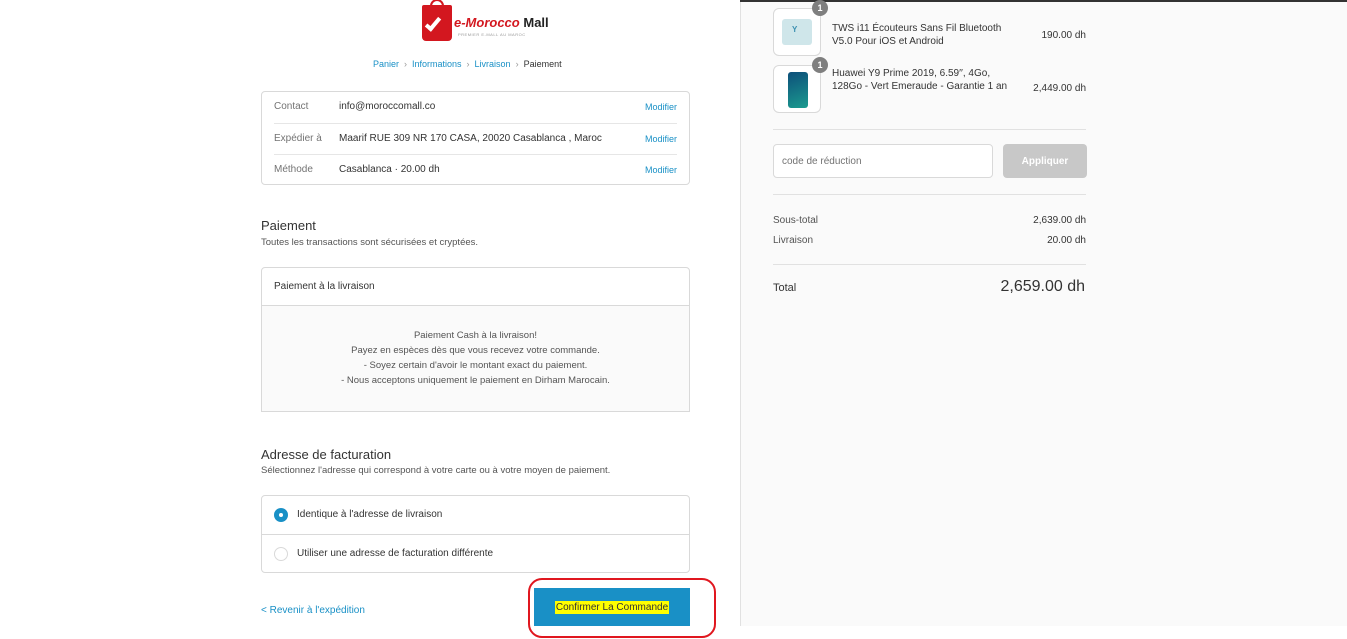  I want to click on modify-contact-link: Modifier, so click(661, 107).